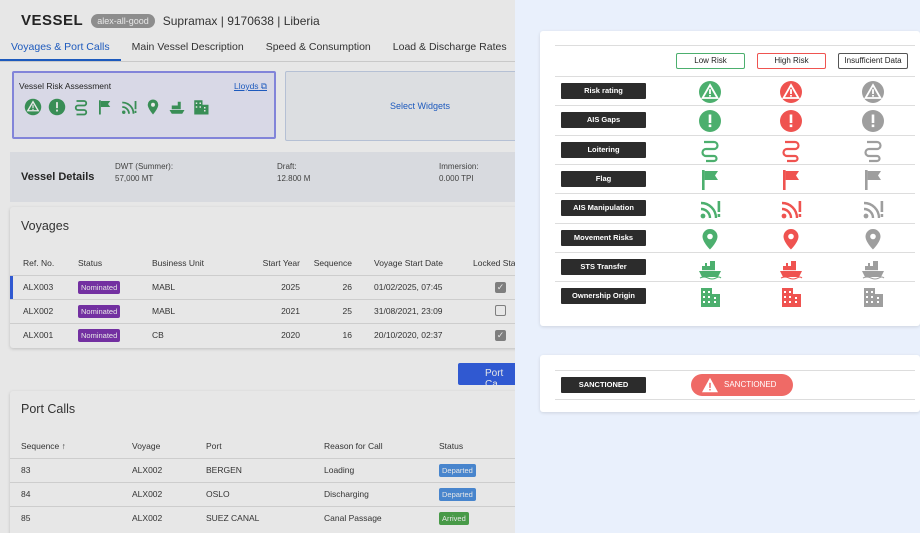 The height and width of the screenshot is (533, 920). What do you see at coordinates (262, 469) in the screenshot?
I see `table-row: 83 ALX002 BERGEN Loading Departed` at bounding box center [262, 469].